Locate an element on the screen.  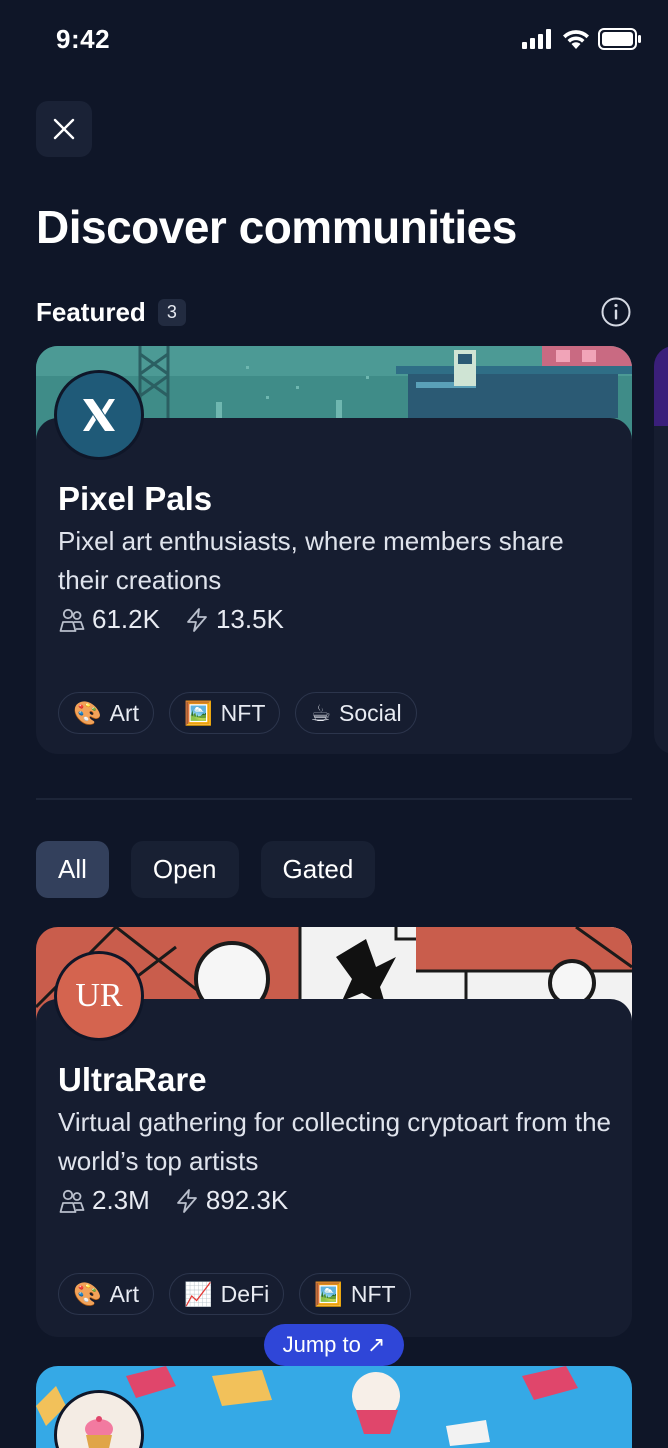
status-icons is located at coordinates (582, 39).